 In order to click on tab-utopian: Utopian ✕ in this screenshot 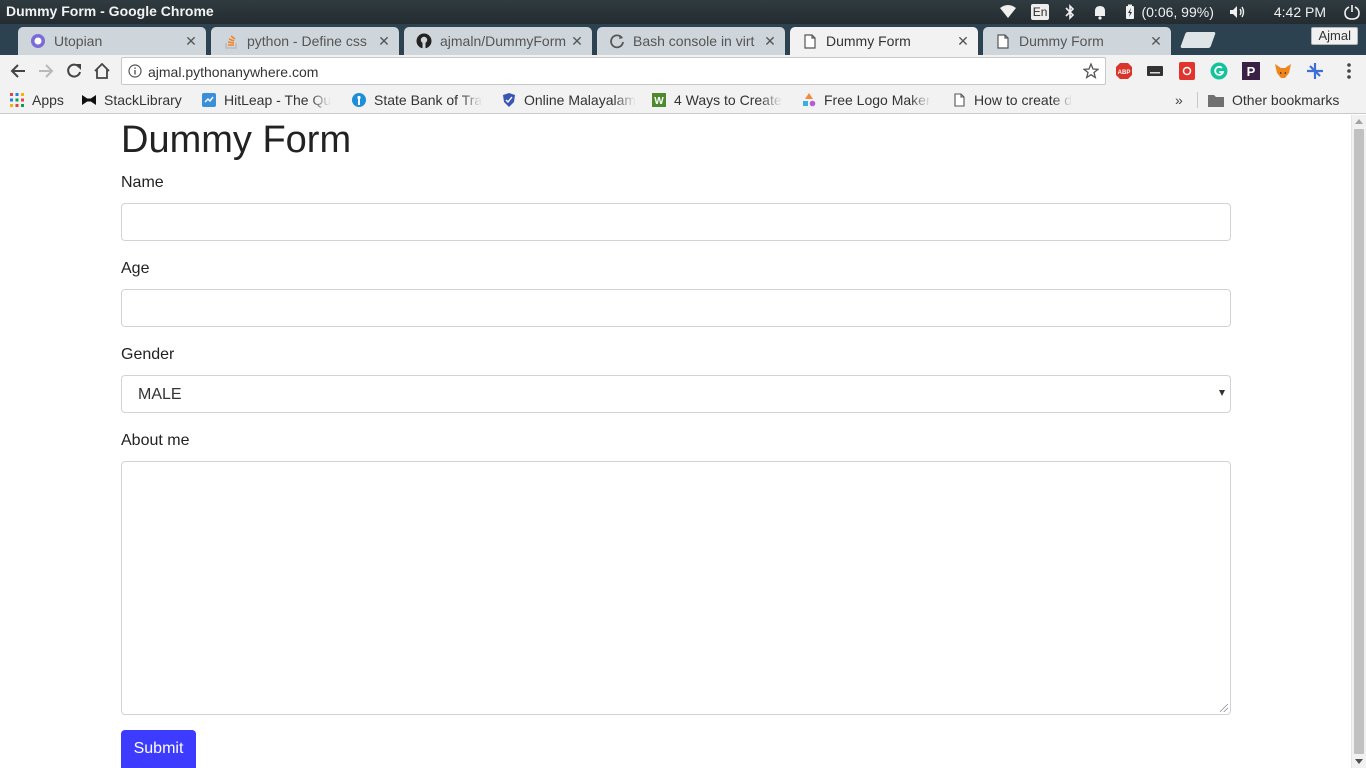, I will do `click(112, 41)`.